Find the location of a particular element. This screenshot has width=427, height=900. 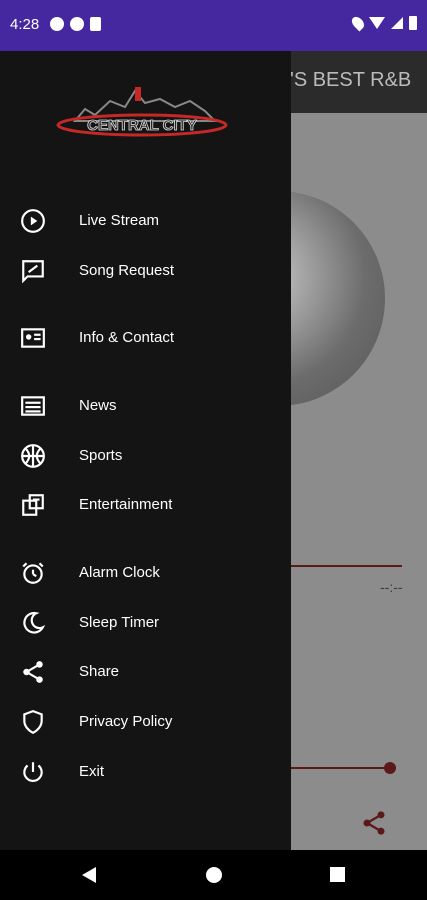

recents-icon is located at coordinates (337, 874).